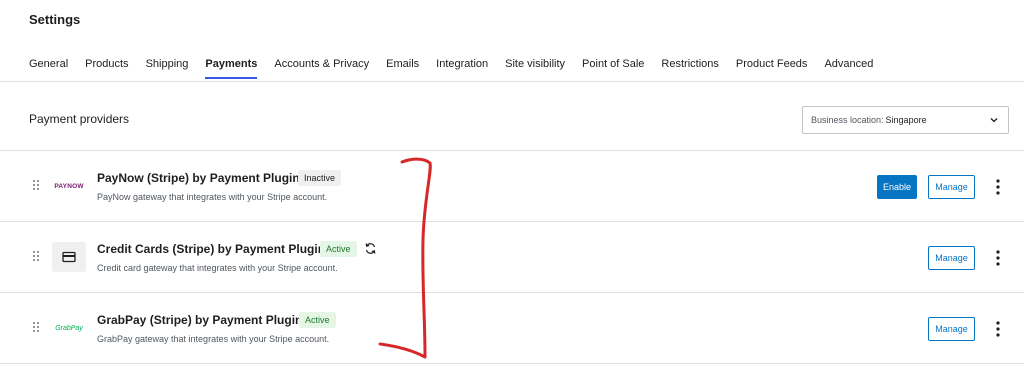 The height and width of the screenshot is (378, 1024). Describe the element at coordinates (848, 68) in the screenshot. I see `tab-advanced: Advanced` at that location.